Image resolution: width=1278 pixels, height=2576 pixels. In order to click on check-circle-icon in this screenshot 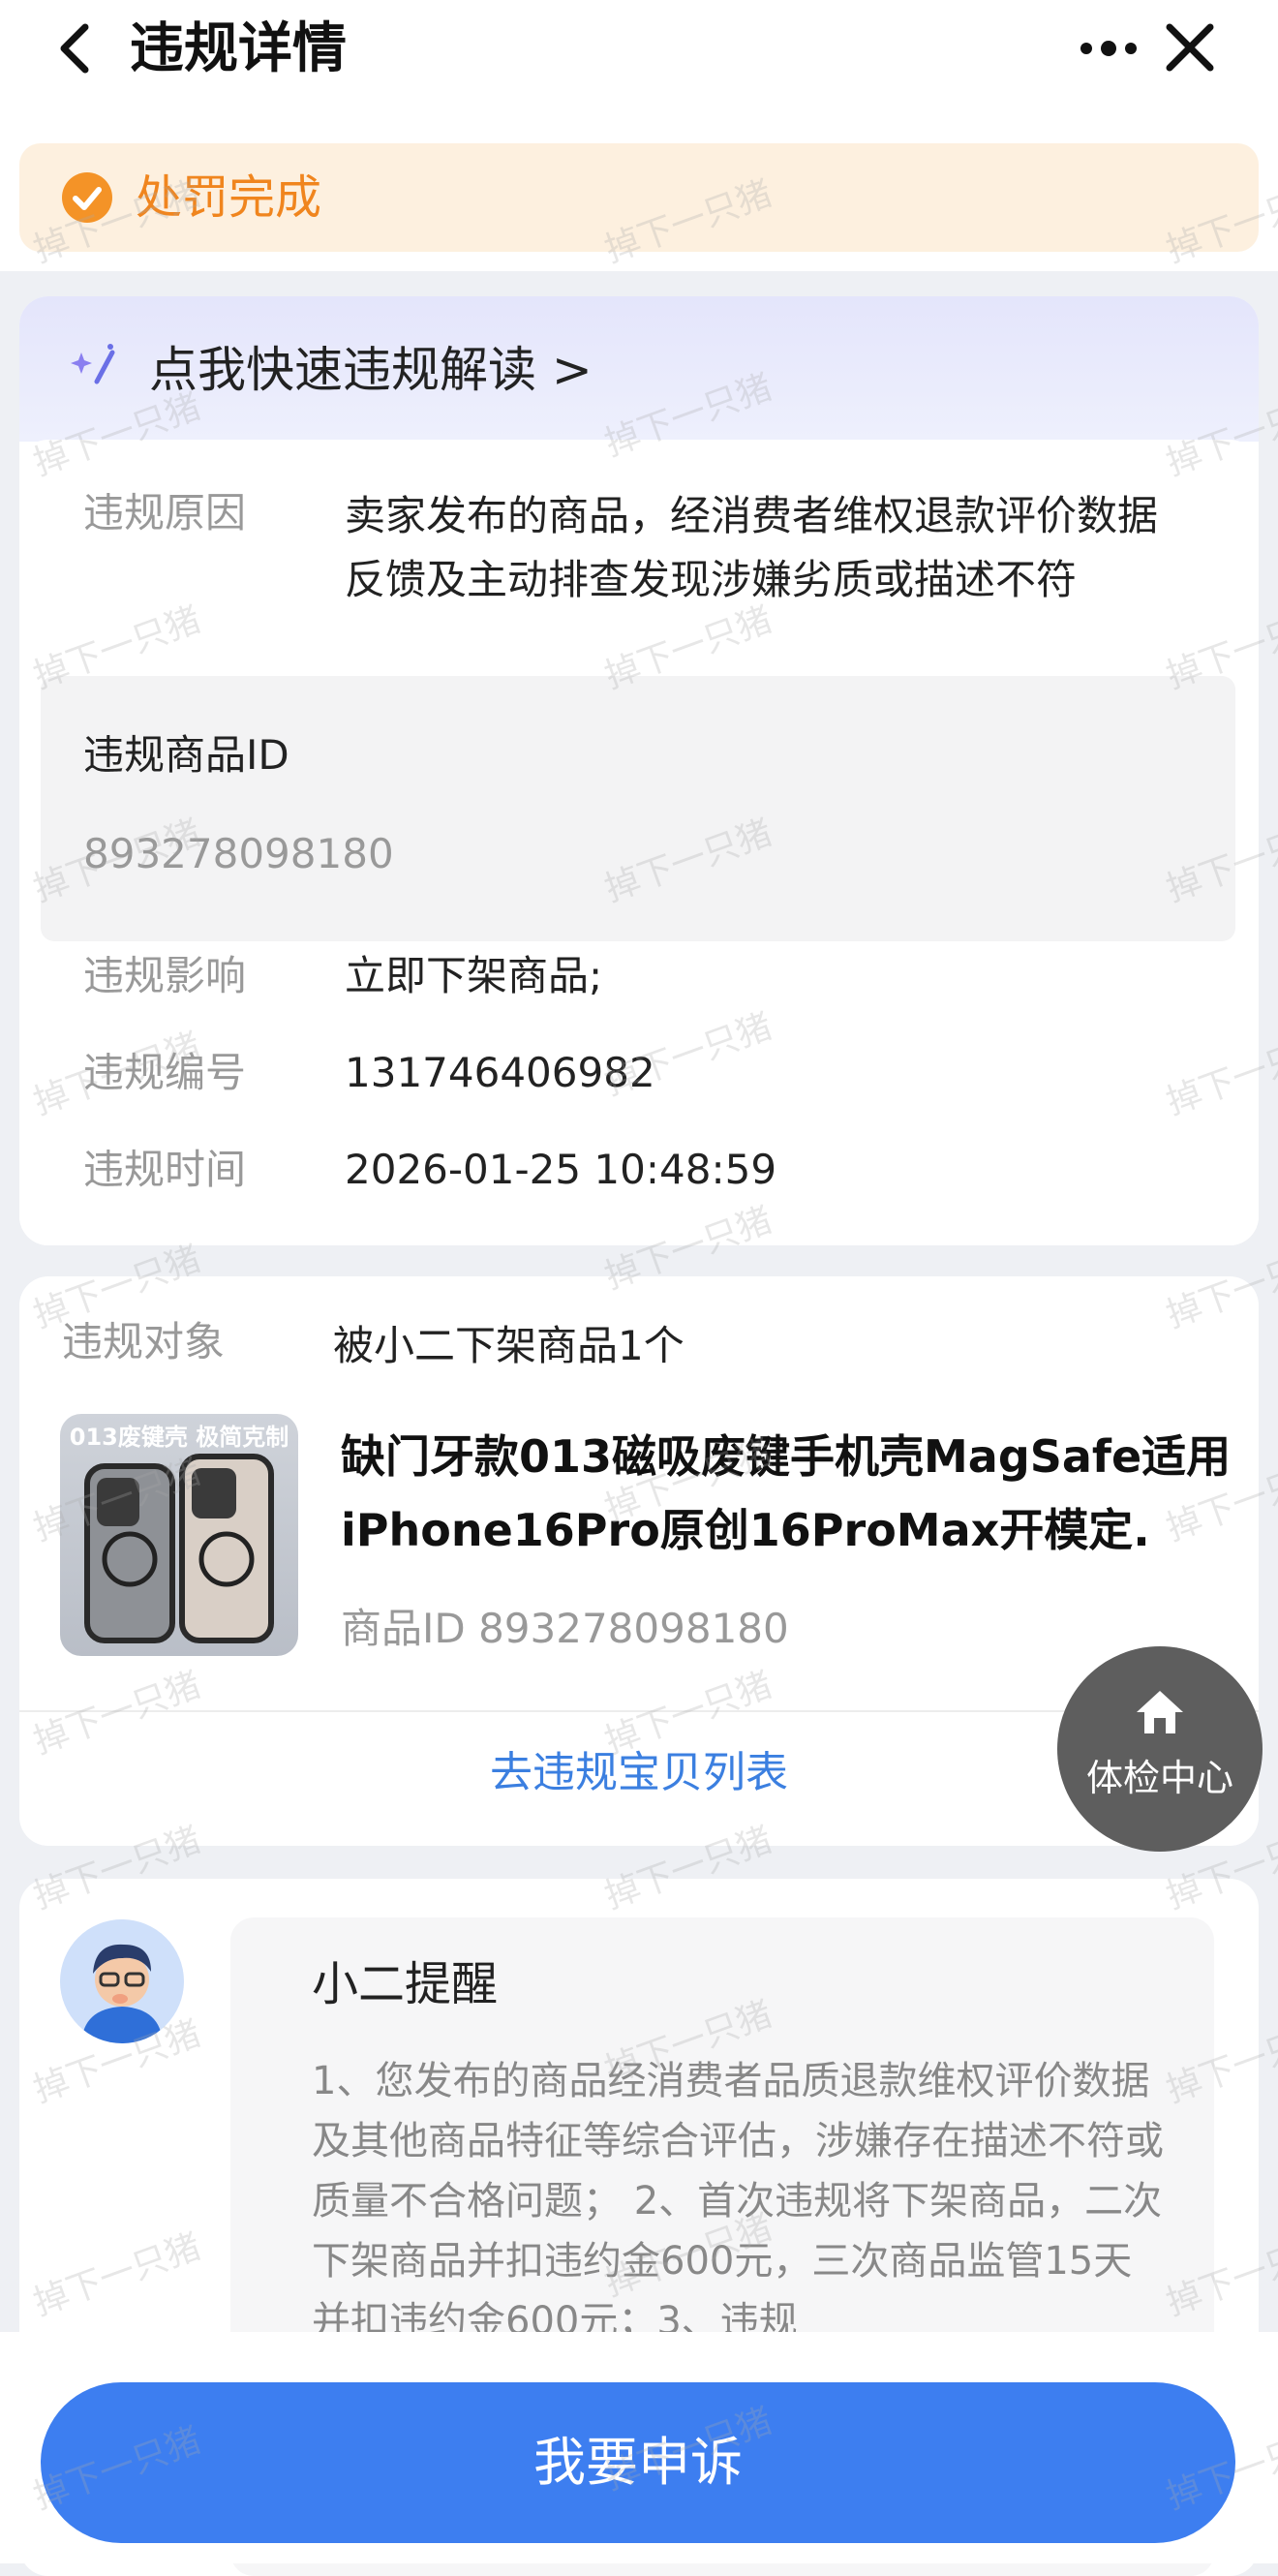, I will do `click(87, 197)`.